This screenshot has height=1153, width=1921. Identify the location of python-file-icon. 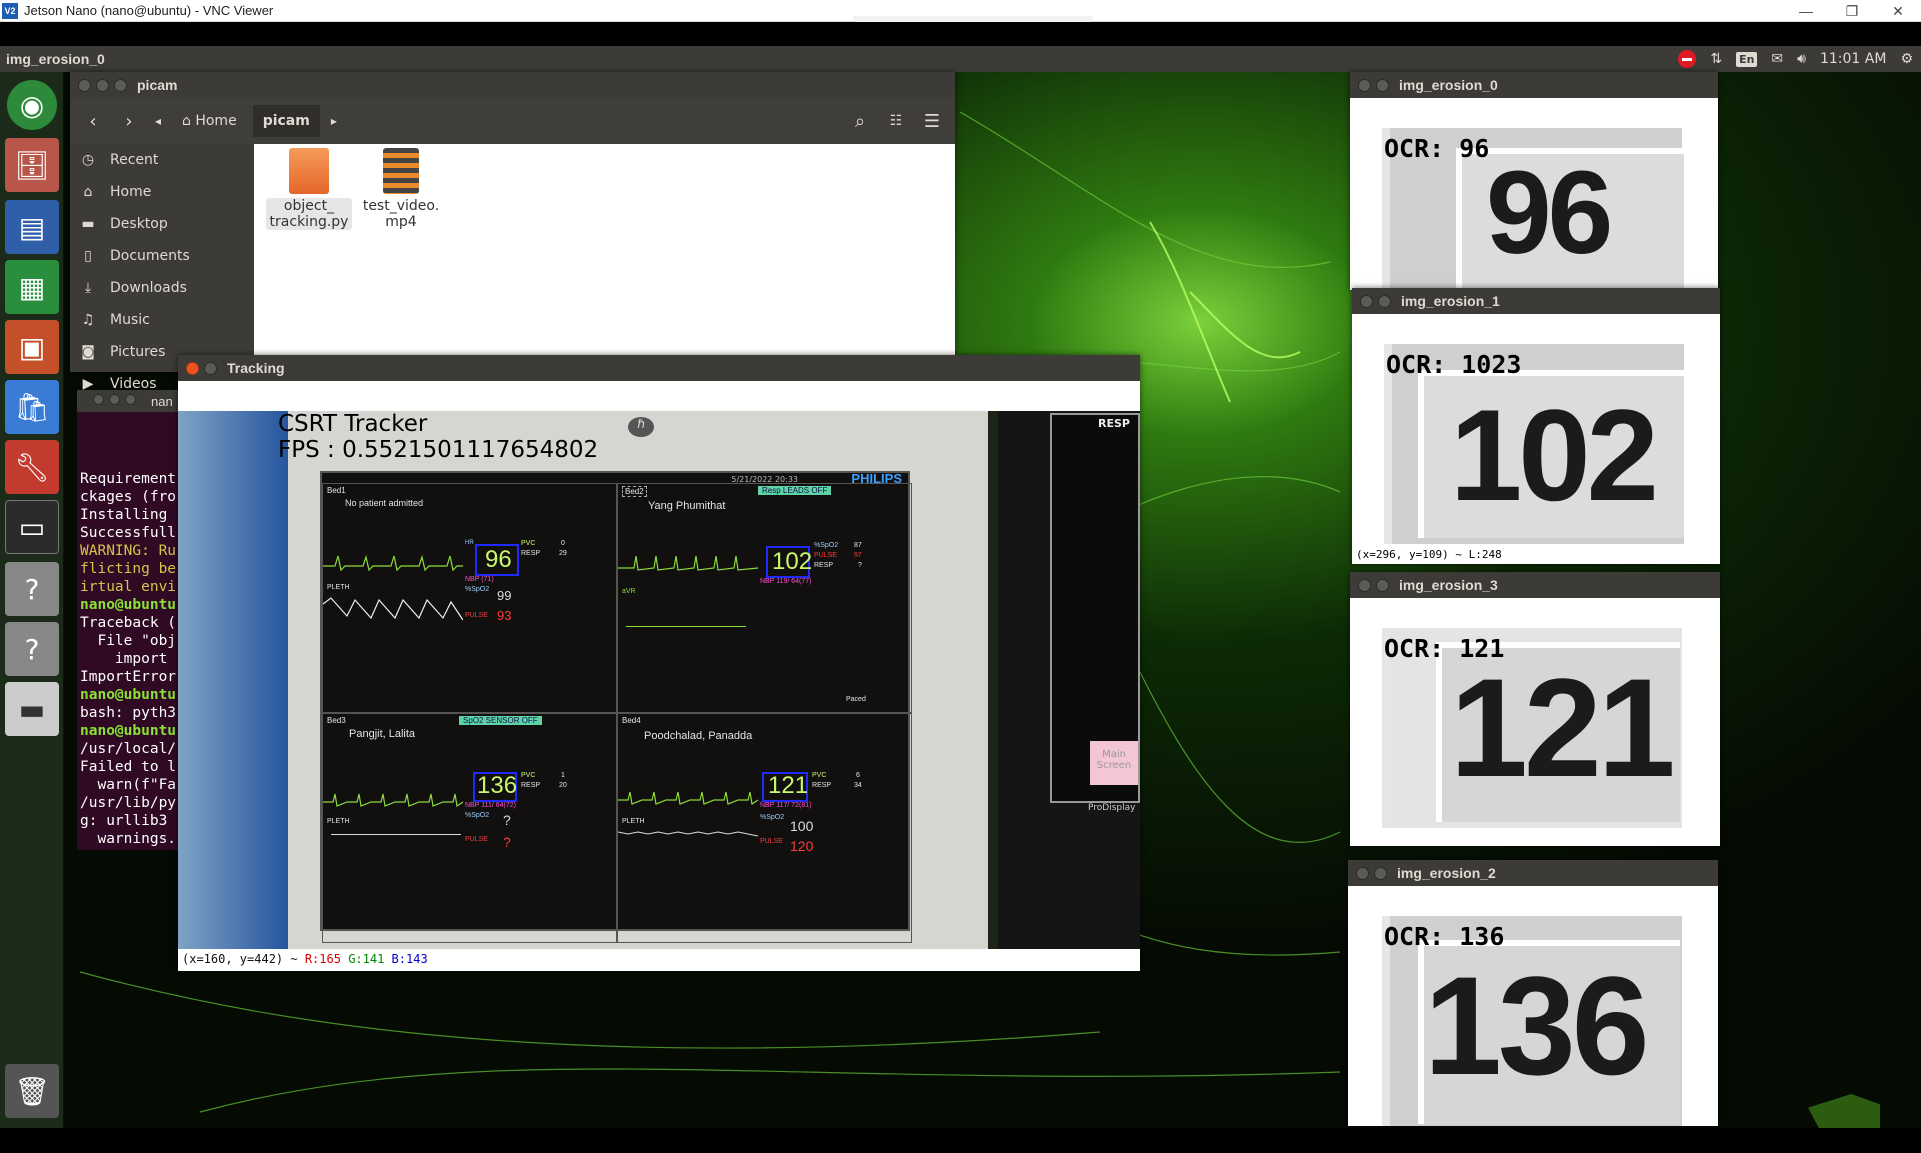
(309, 171).